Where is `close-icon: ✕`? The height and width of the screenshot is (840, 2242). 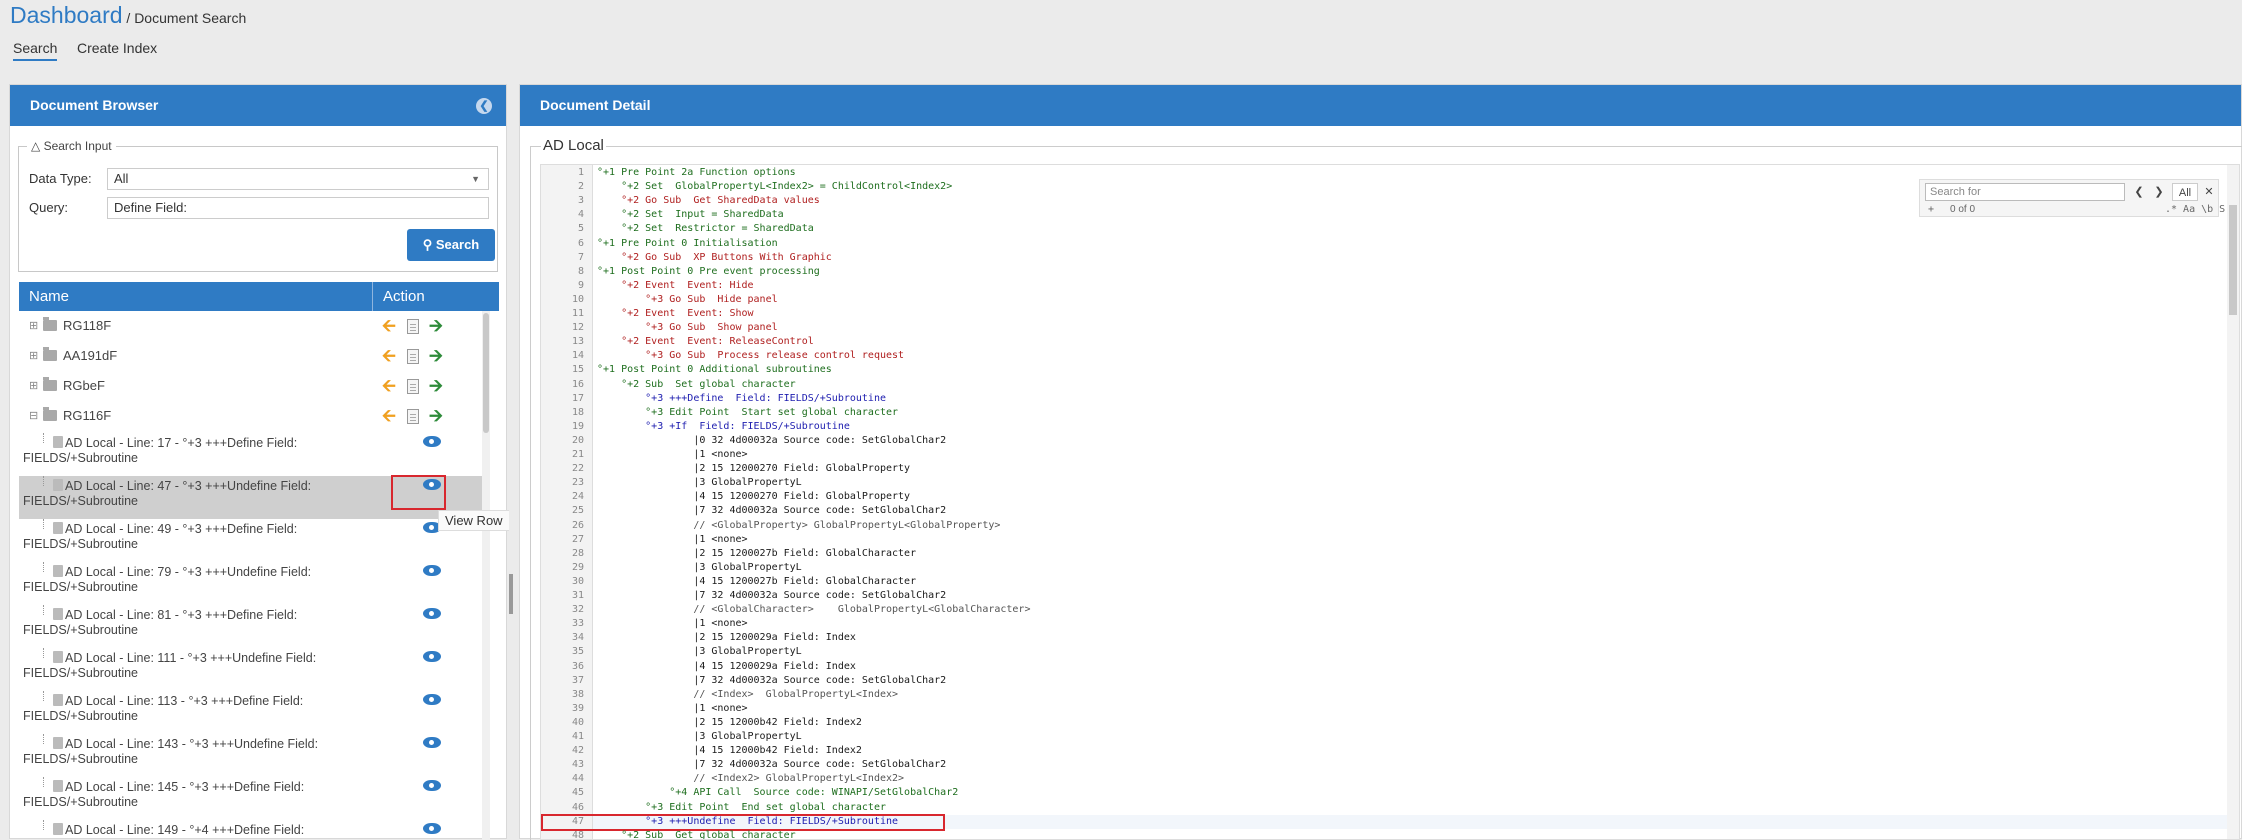
close-icon: ✕ is located at coordinates (2209, 192).